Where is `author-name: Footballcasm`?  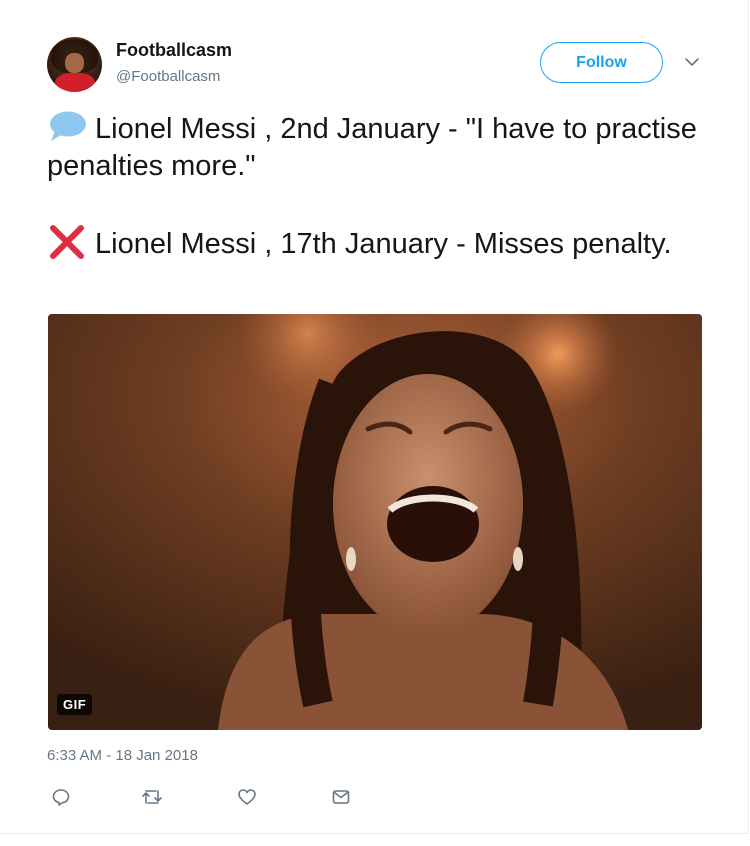
author-name: Footballcasm is located at coordinates (174, 50).